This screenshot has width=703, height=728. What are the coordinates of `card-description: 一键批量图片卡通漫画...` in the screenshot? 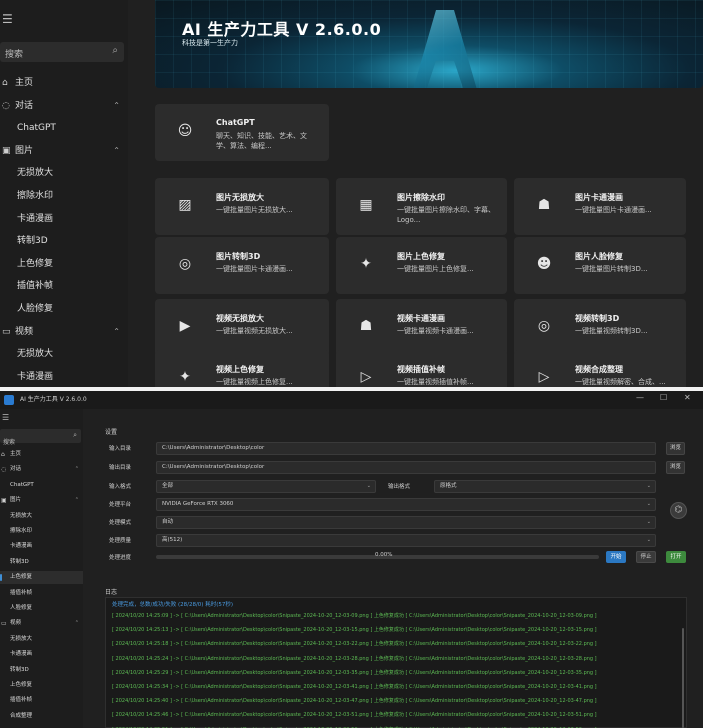 It's located at (254, 269).